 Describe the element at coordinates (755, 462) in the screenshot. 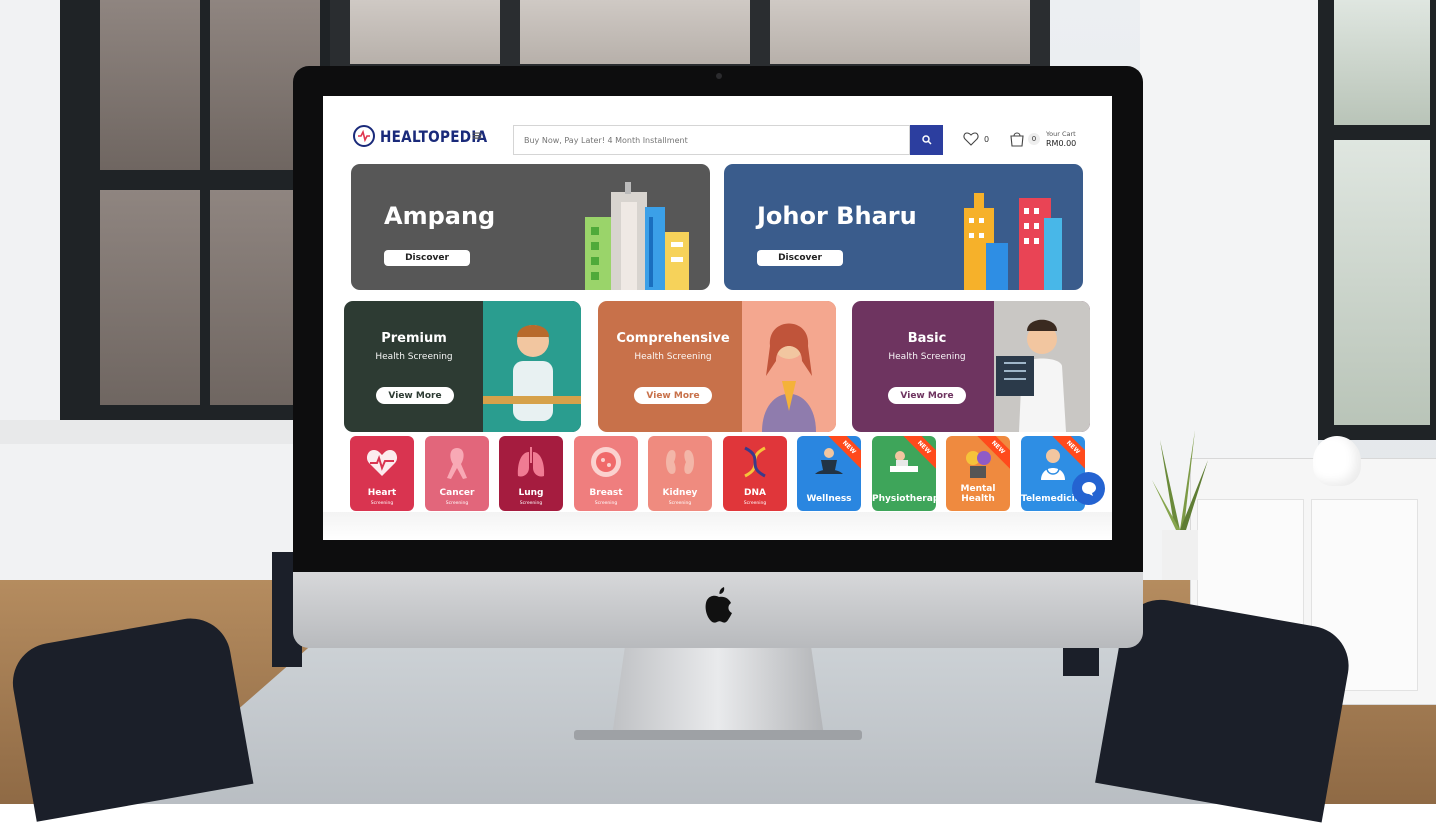

I see `dna-icon` at that location.